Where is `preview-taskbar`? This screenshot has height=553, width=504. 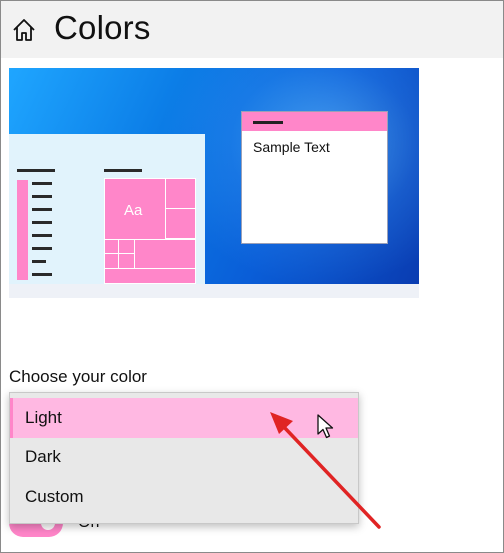 preview-taskbar is located at coordinates (214, 291).